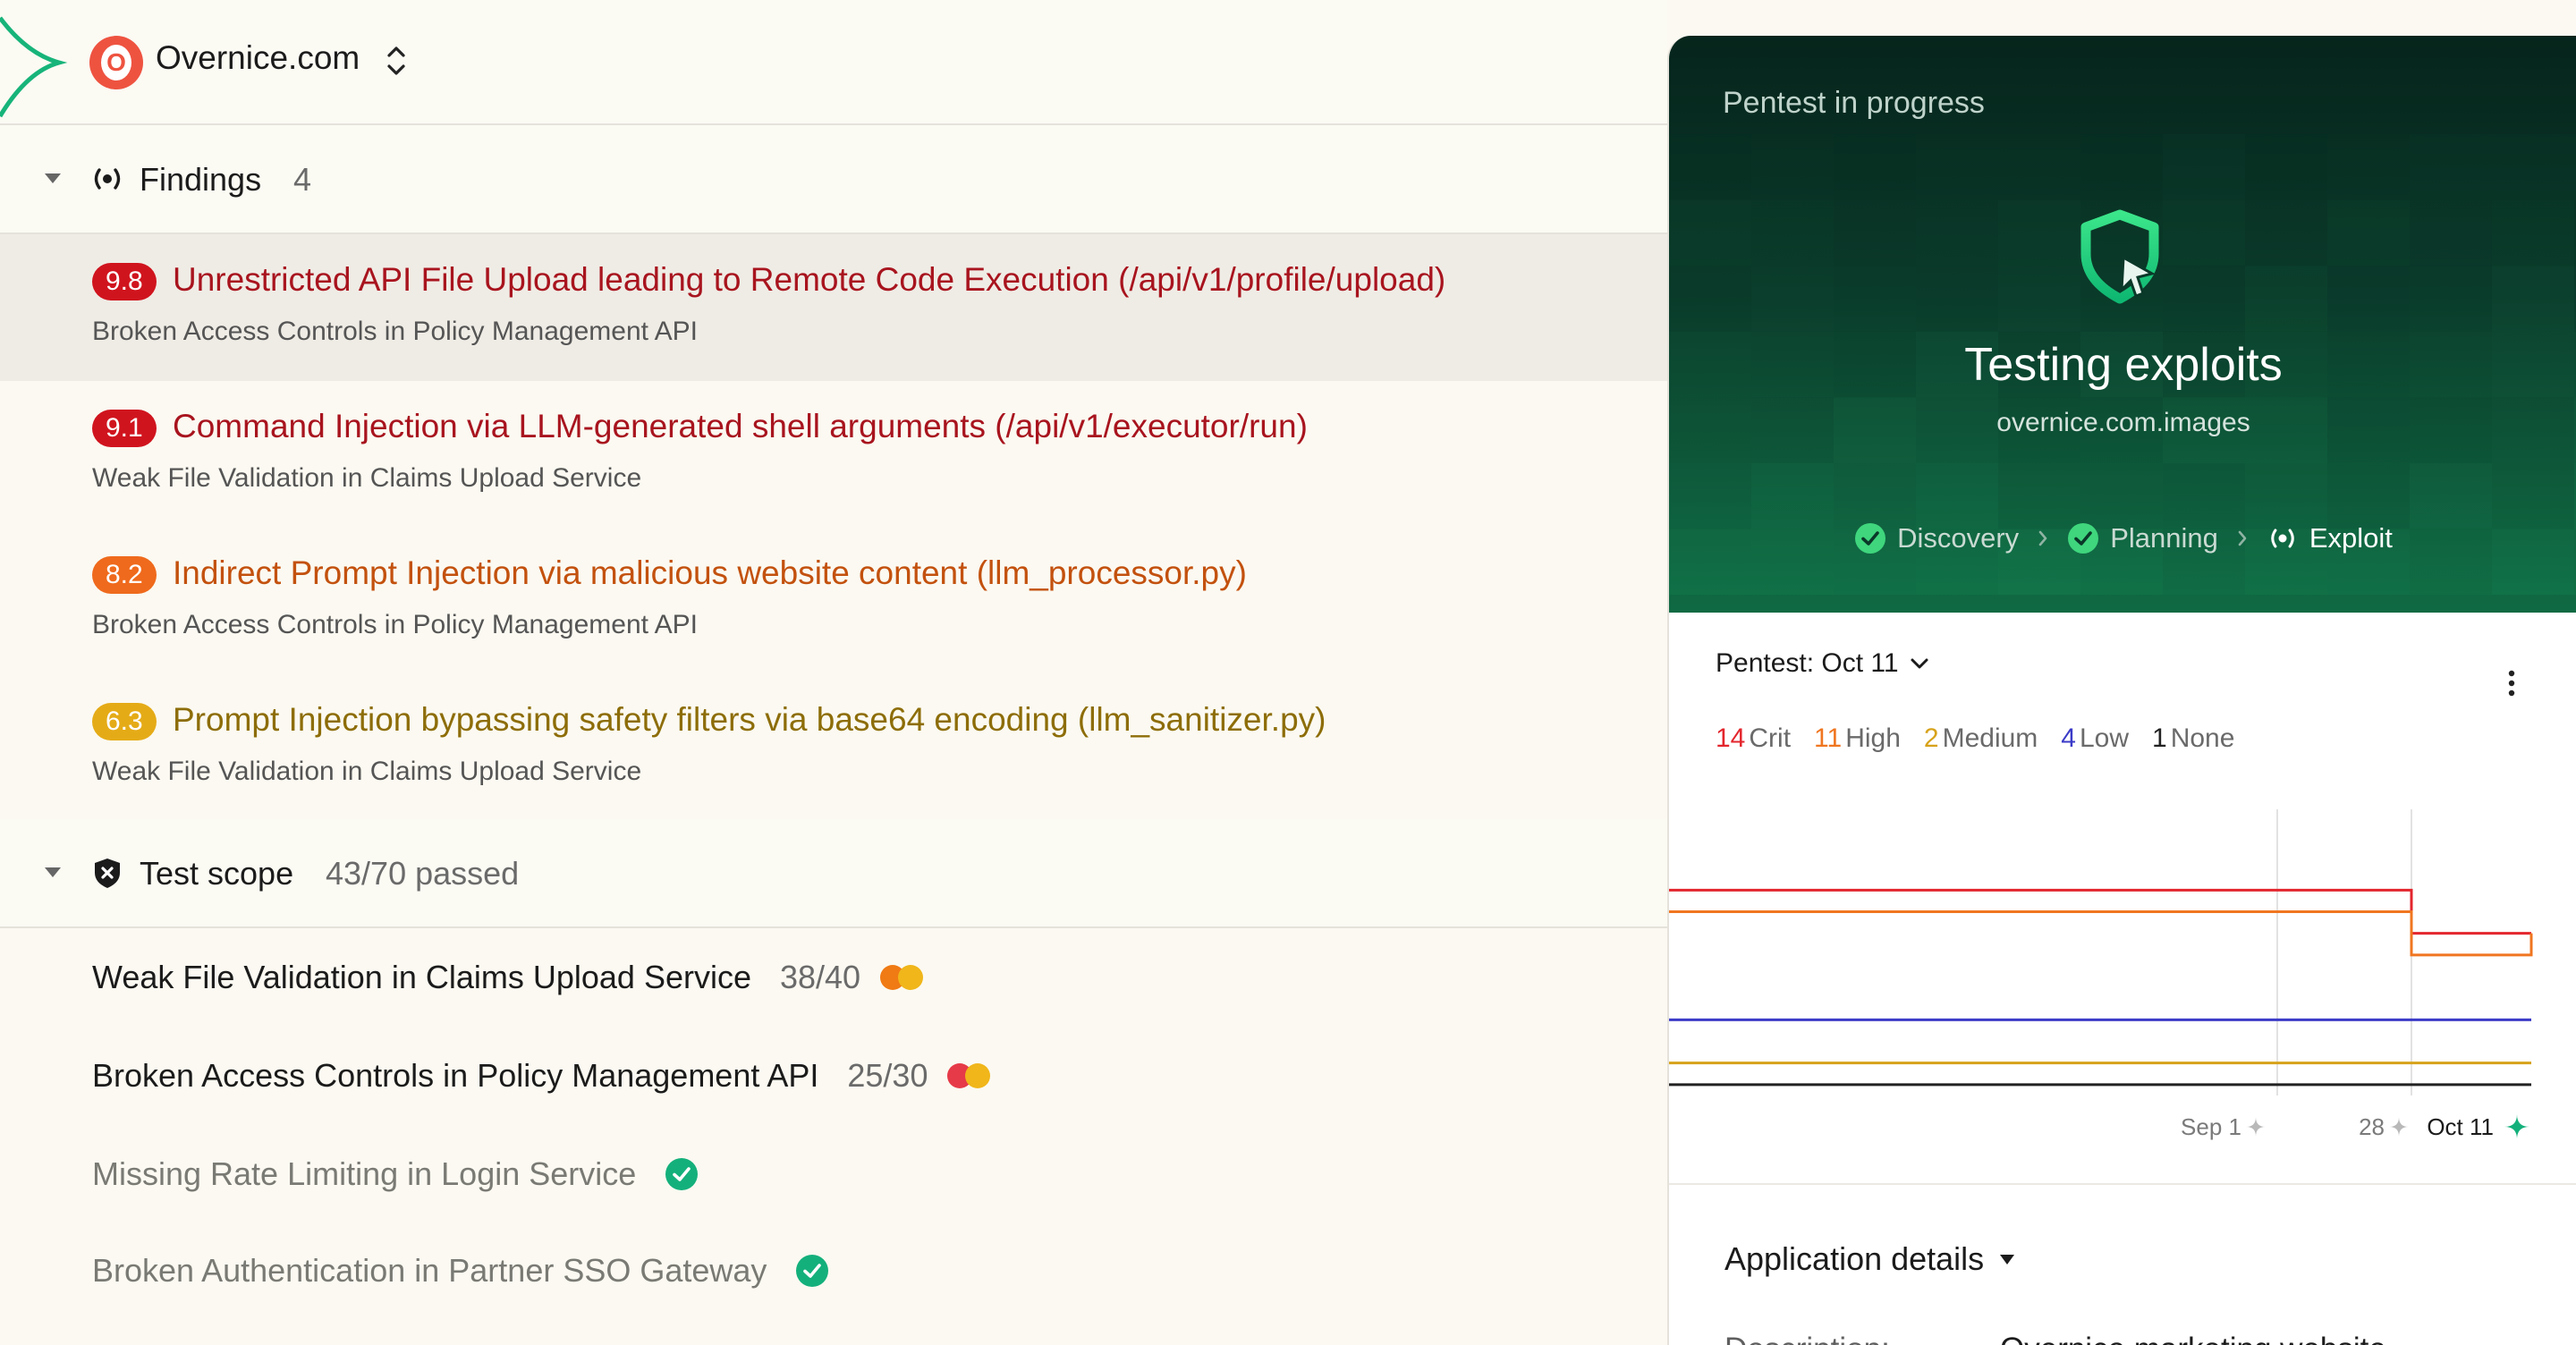 Image resolution: width=2576 pixels, height=1345 pixels. I want to click on application-details-title: Application details, so click(1854, 1258).